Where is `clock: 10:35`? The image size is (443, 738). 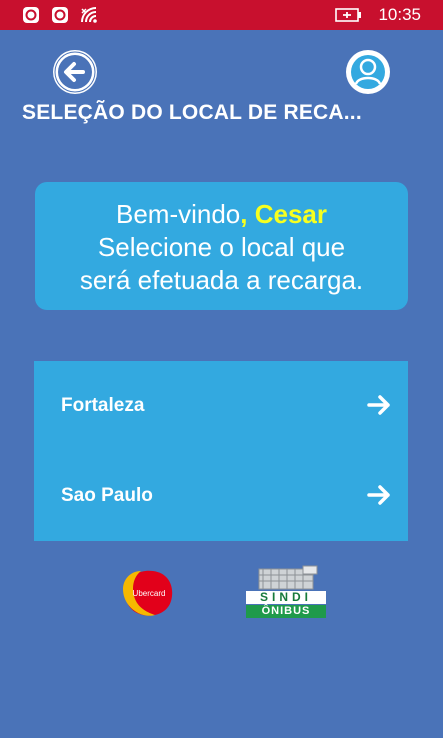
clock: 10:35 is located at coordinates (399, 14).